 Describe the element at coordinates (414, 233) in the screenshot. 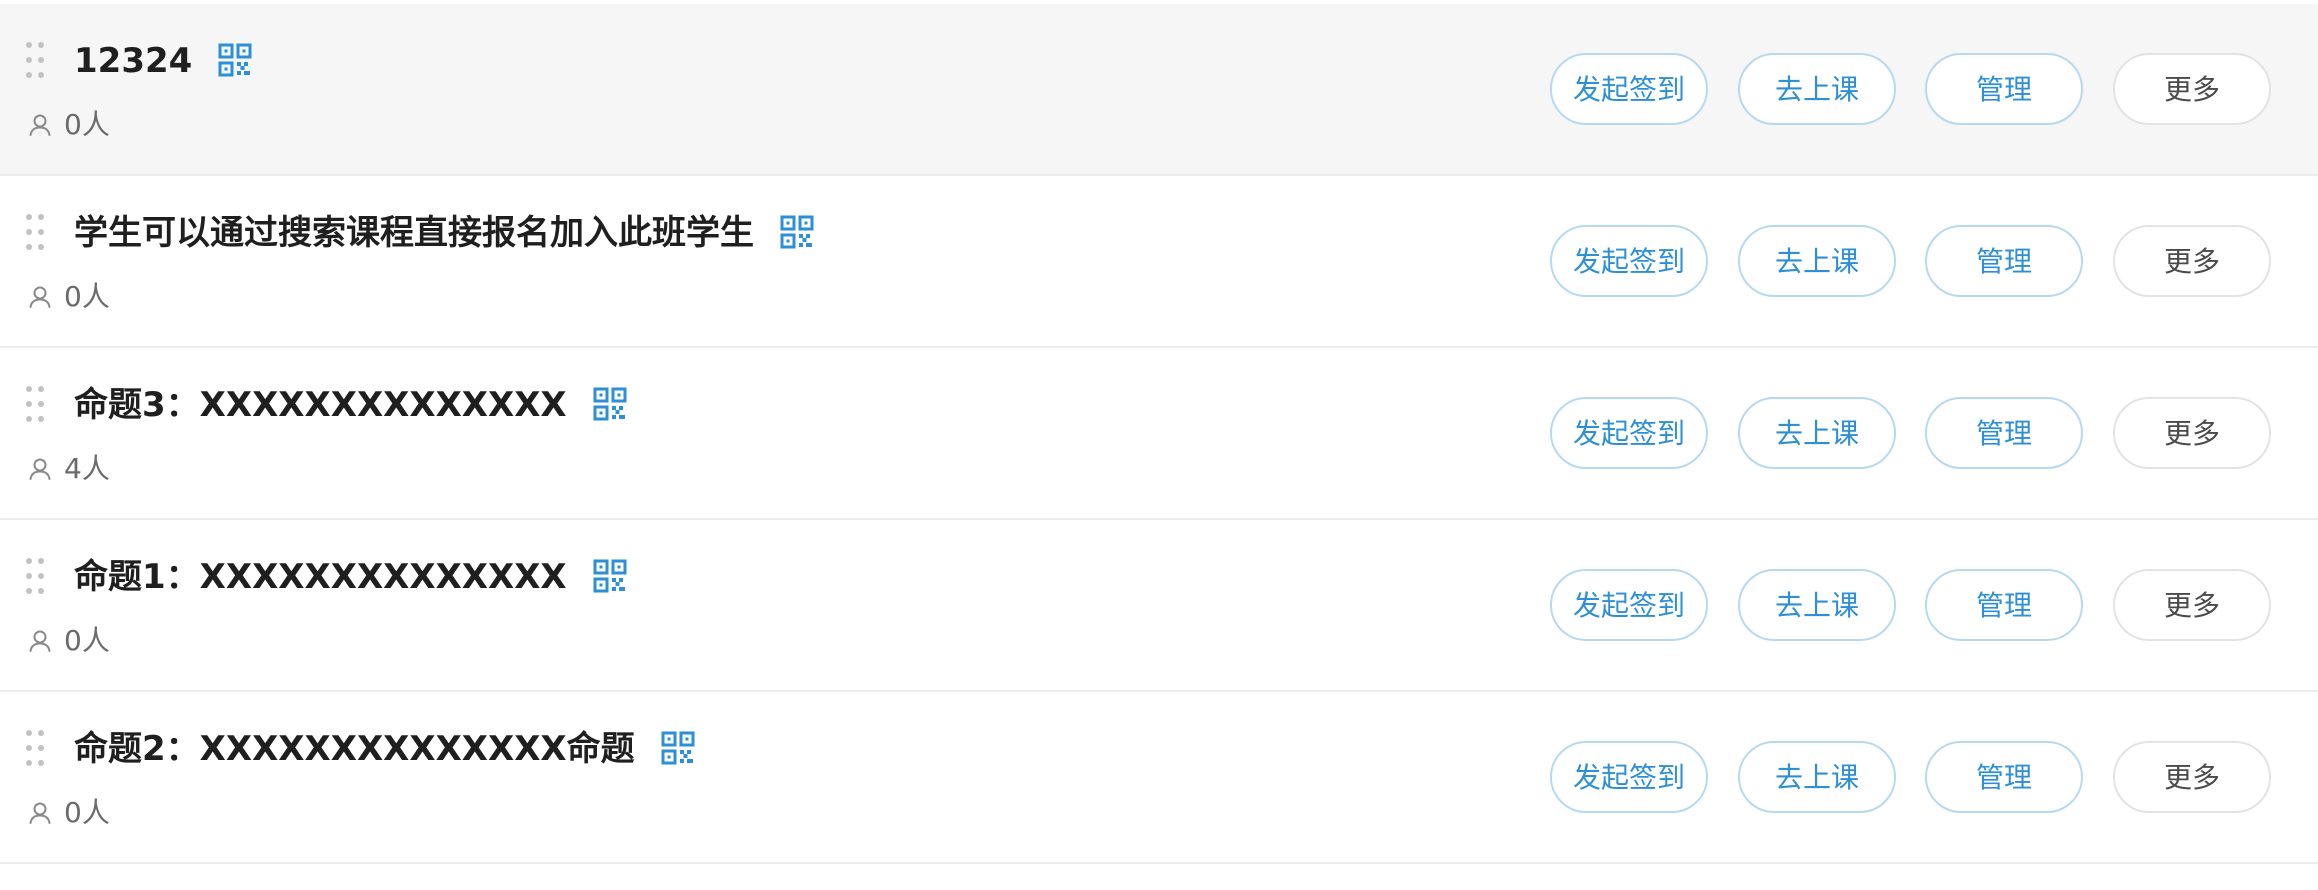

I see `class-title: 学生可以通过搜索课程直接报名加入此班学生` at that location.